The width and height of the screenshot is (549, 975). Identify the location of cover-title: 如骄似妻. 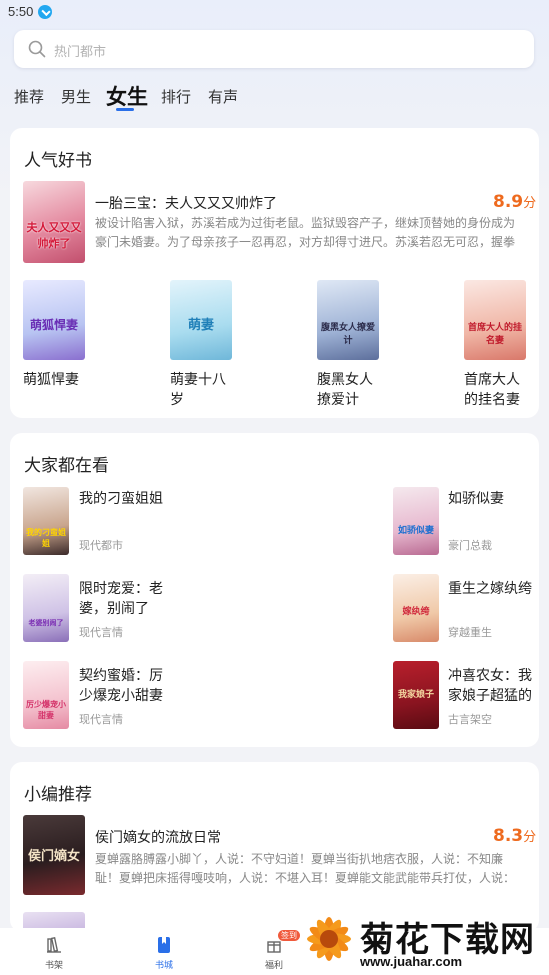
(415, 531).